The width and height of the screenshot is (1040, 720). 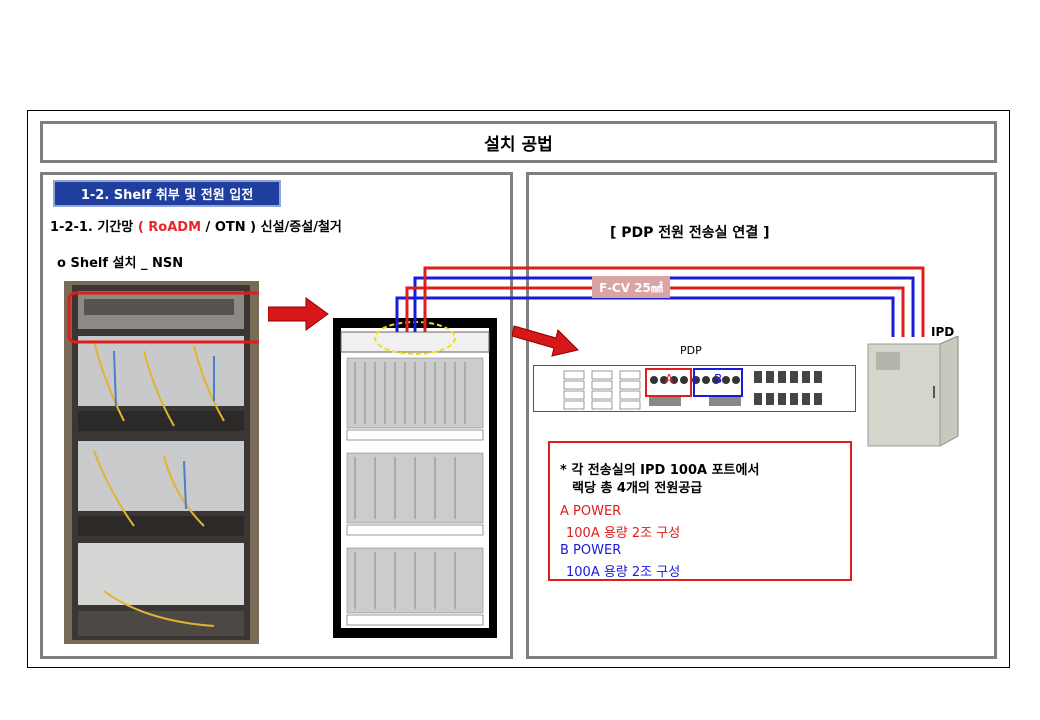 I want to click on pdp-panel-graphic, so click(x=692, y=389).